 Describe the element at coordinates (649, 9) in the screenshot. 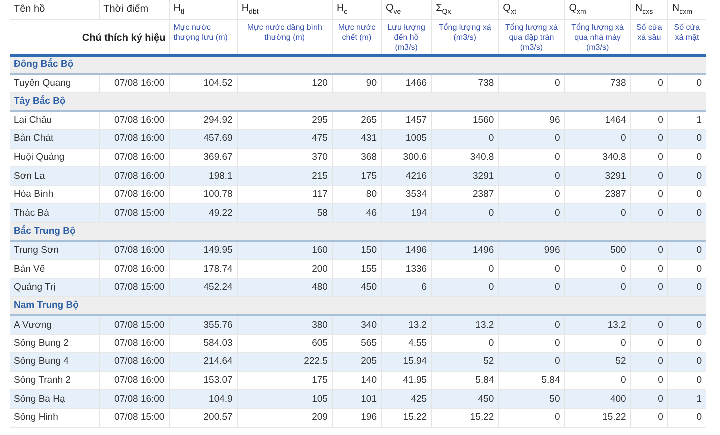

I see `column-header: N$_{cxs}$` at that location.